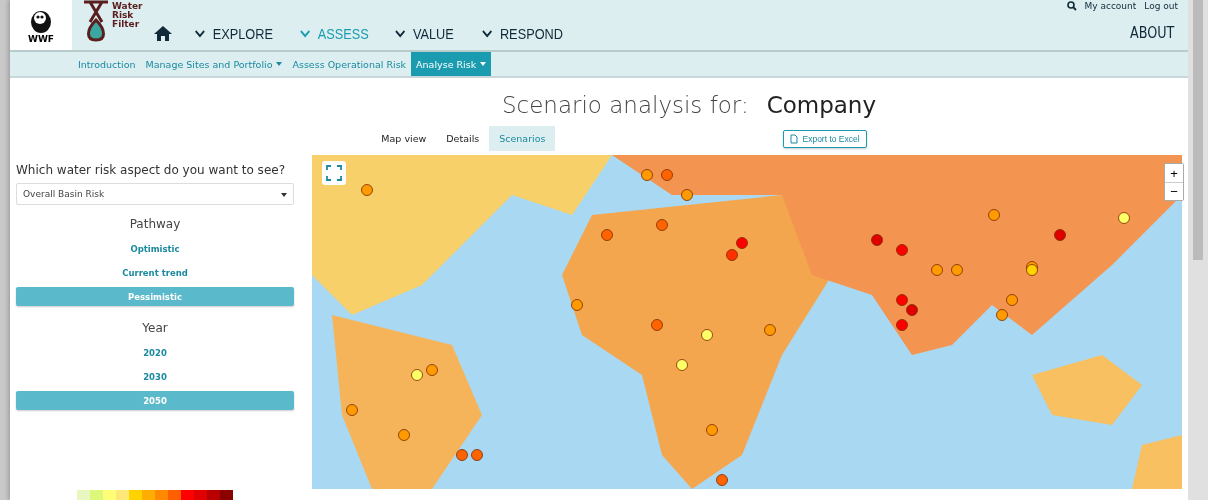  What do you see at coordinates (1174, 191) in the screenshot?
I see `zoom-out-button: −` at bounding box center [1174, 191].